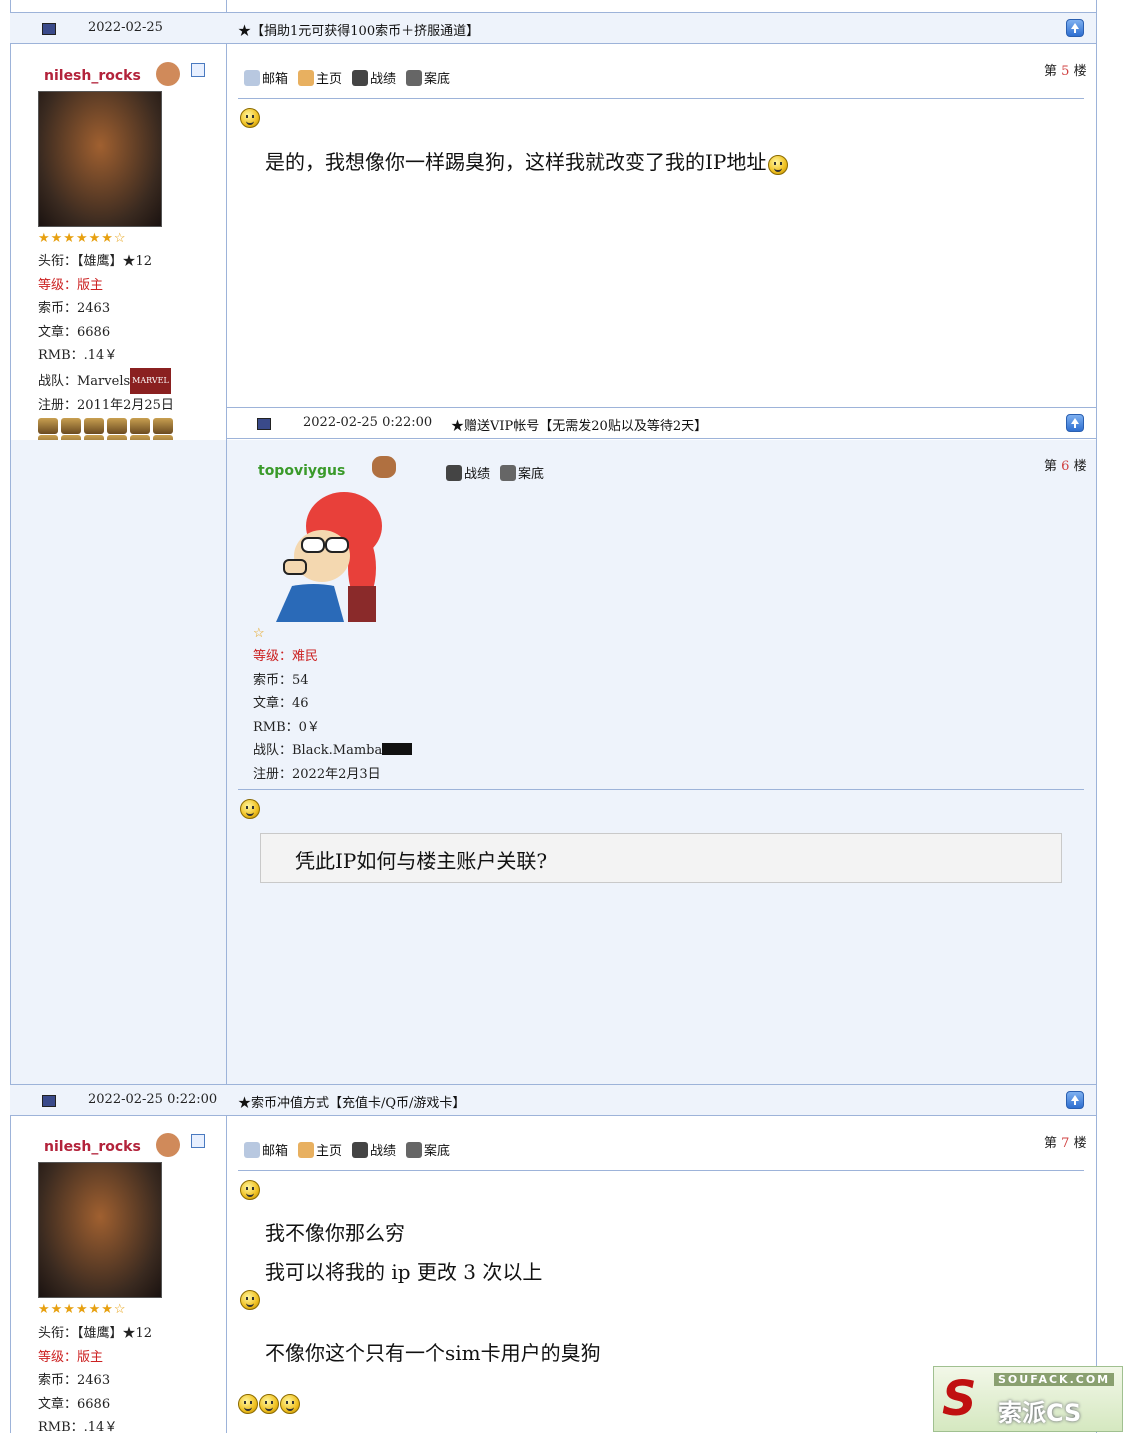 Image resolution: width=1125 pixels, height=1440 pixels. I want to click on floor-number: 第 7 楼, so click(1065, 1143).